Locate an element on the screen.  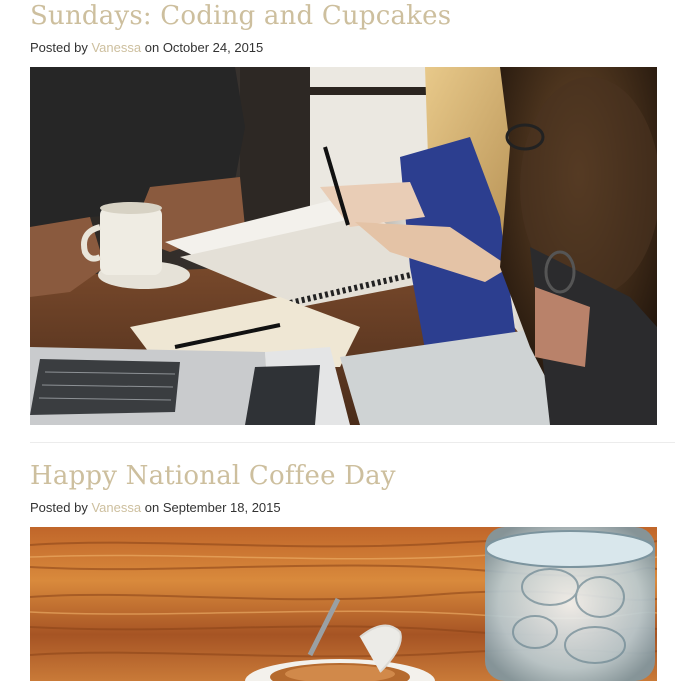
post-title-link: Sundays: Coding and Cupcakes is located at coordinates (240, 16).